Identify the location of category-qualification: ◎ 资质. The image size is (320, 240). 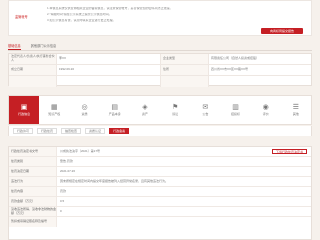
(84, 110).